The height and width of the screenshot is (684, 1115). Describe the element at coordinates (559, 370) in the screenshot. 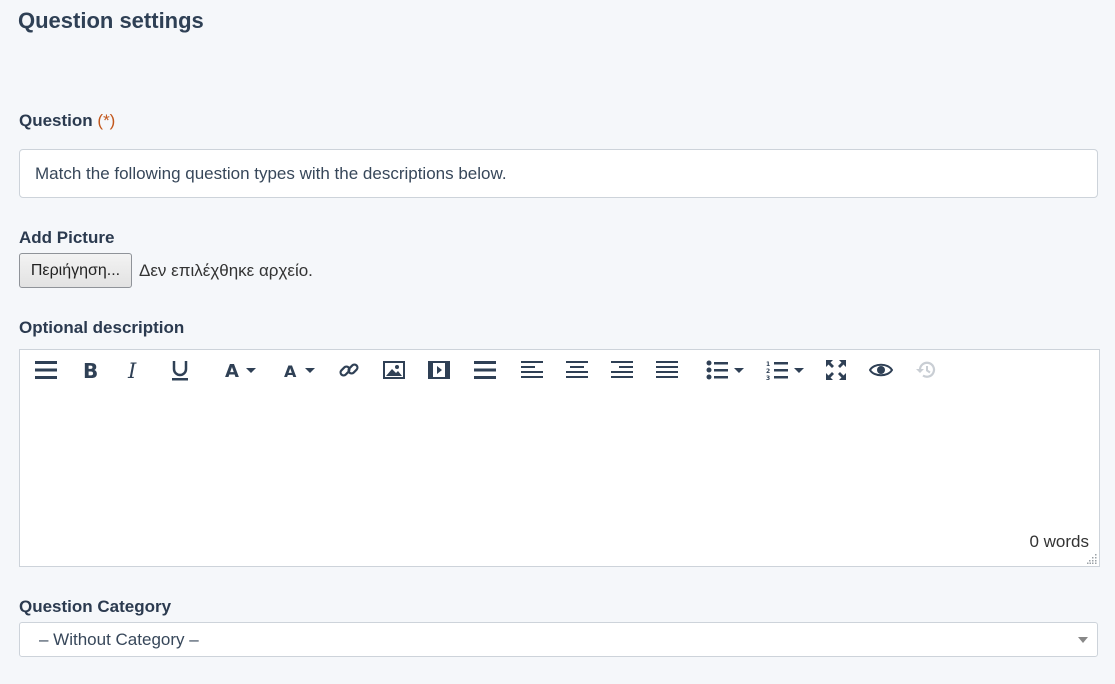

I see `editor-toolbar: B I A A 1 2 3` at that location.